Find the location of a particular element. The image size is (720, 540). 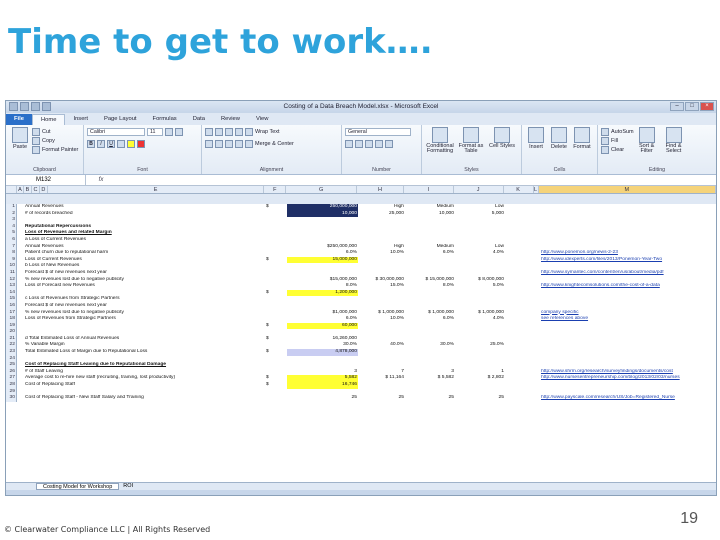

row-number: 29 is located at coordinates (11, 392).